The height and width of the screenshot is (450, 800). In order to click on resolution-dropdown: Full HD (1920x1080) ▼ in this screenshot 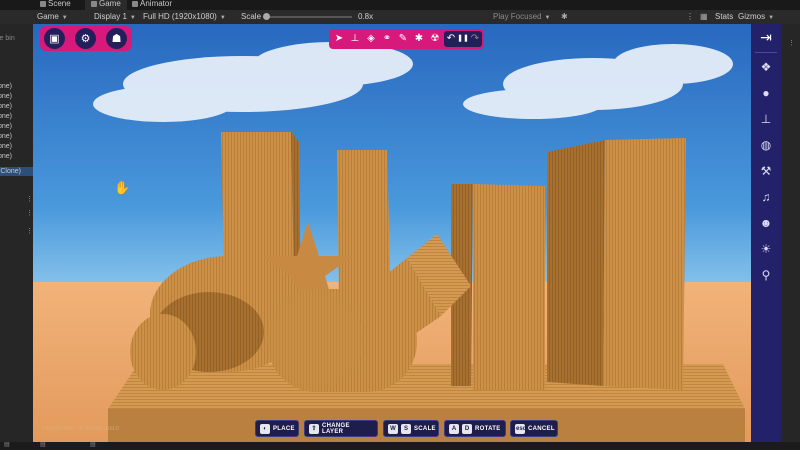, I will do `click(184, 17)`.